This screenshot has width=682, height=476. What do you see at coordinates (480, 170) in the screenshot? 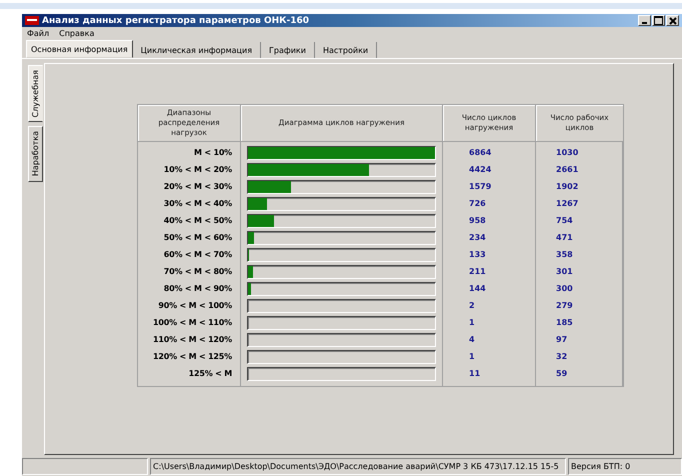
I see `cycles-cell-text: 4424` at bounding box center [480, 170].